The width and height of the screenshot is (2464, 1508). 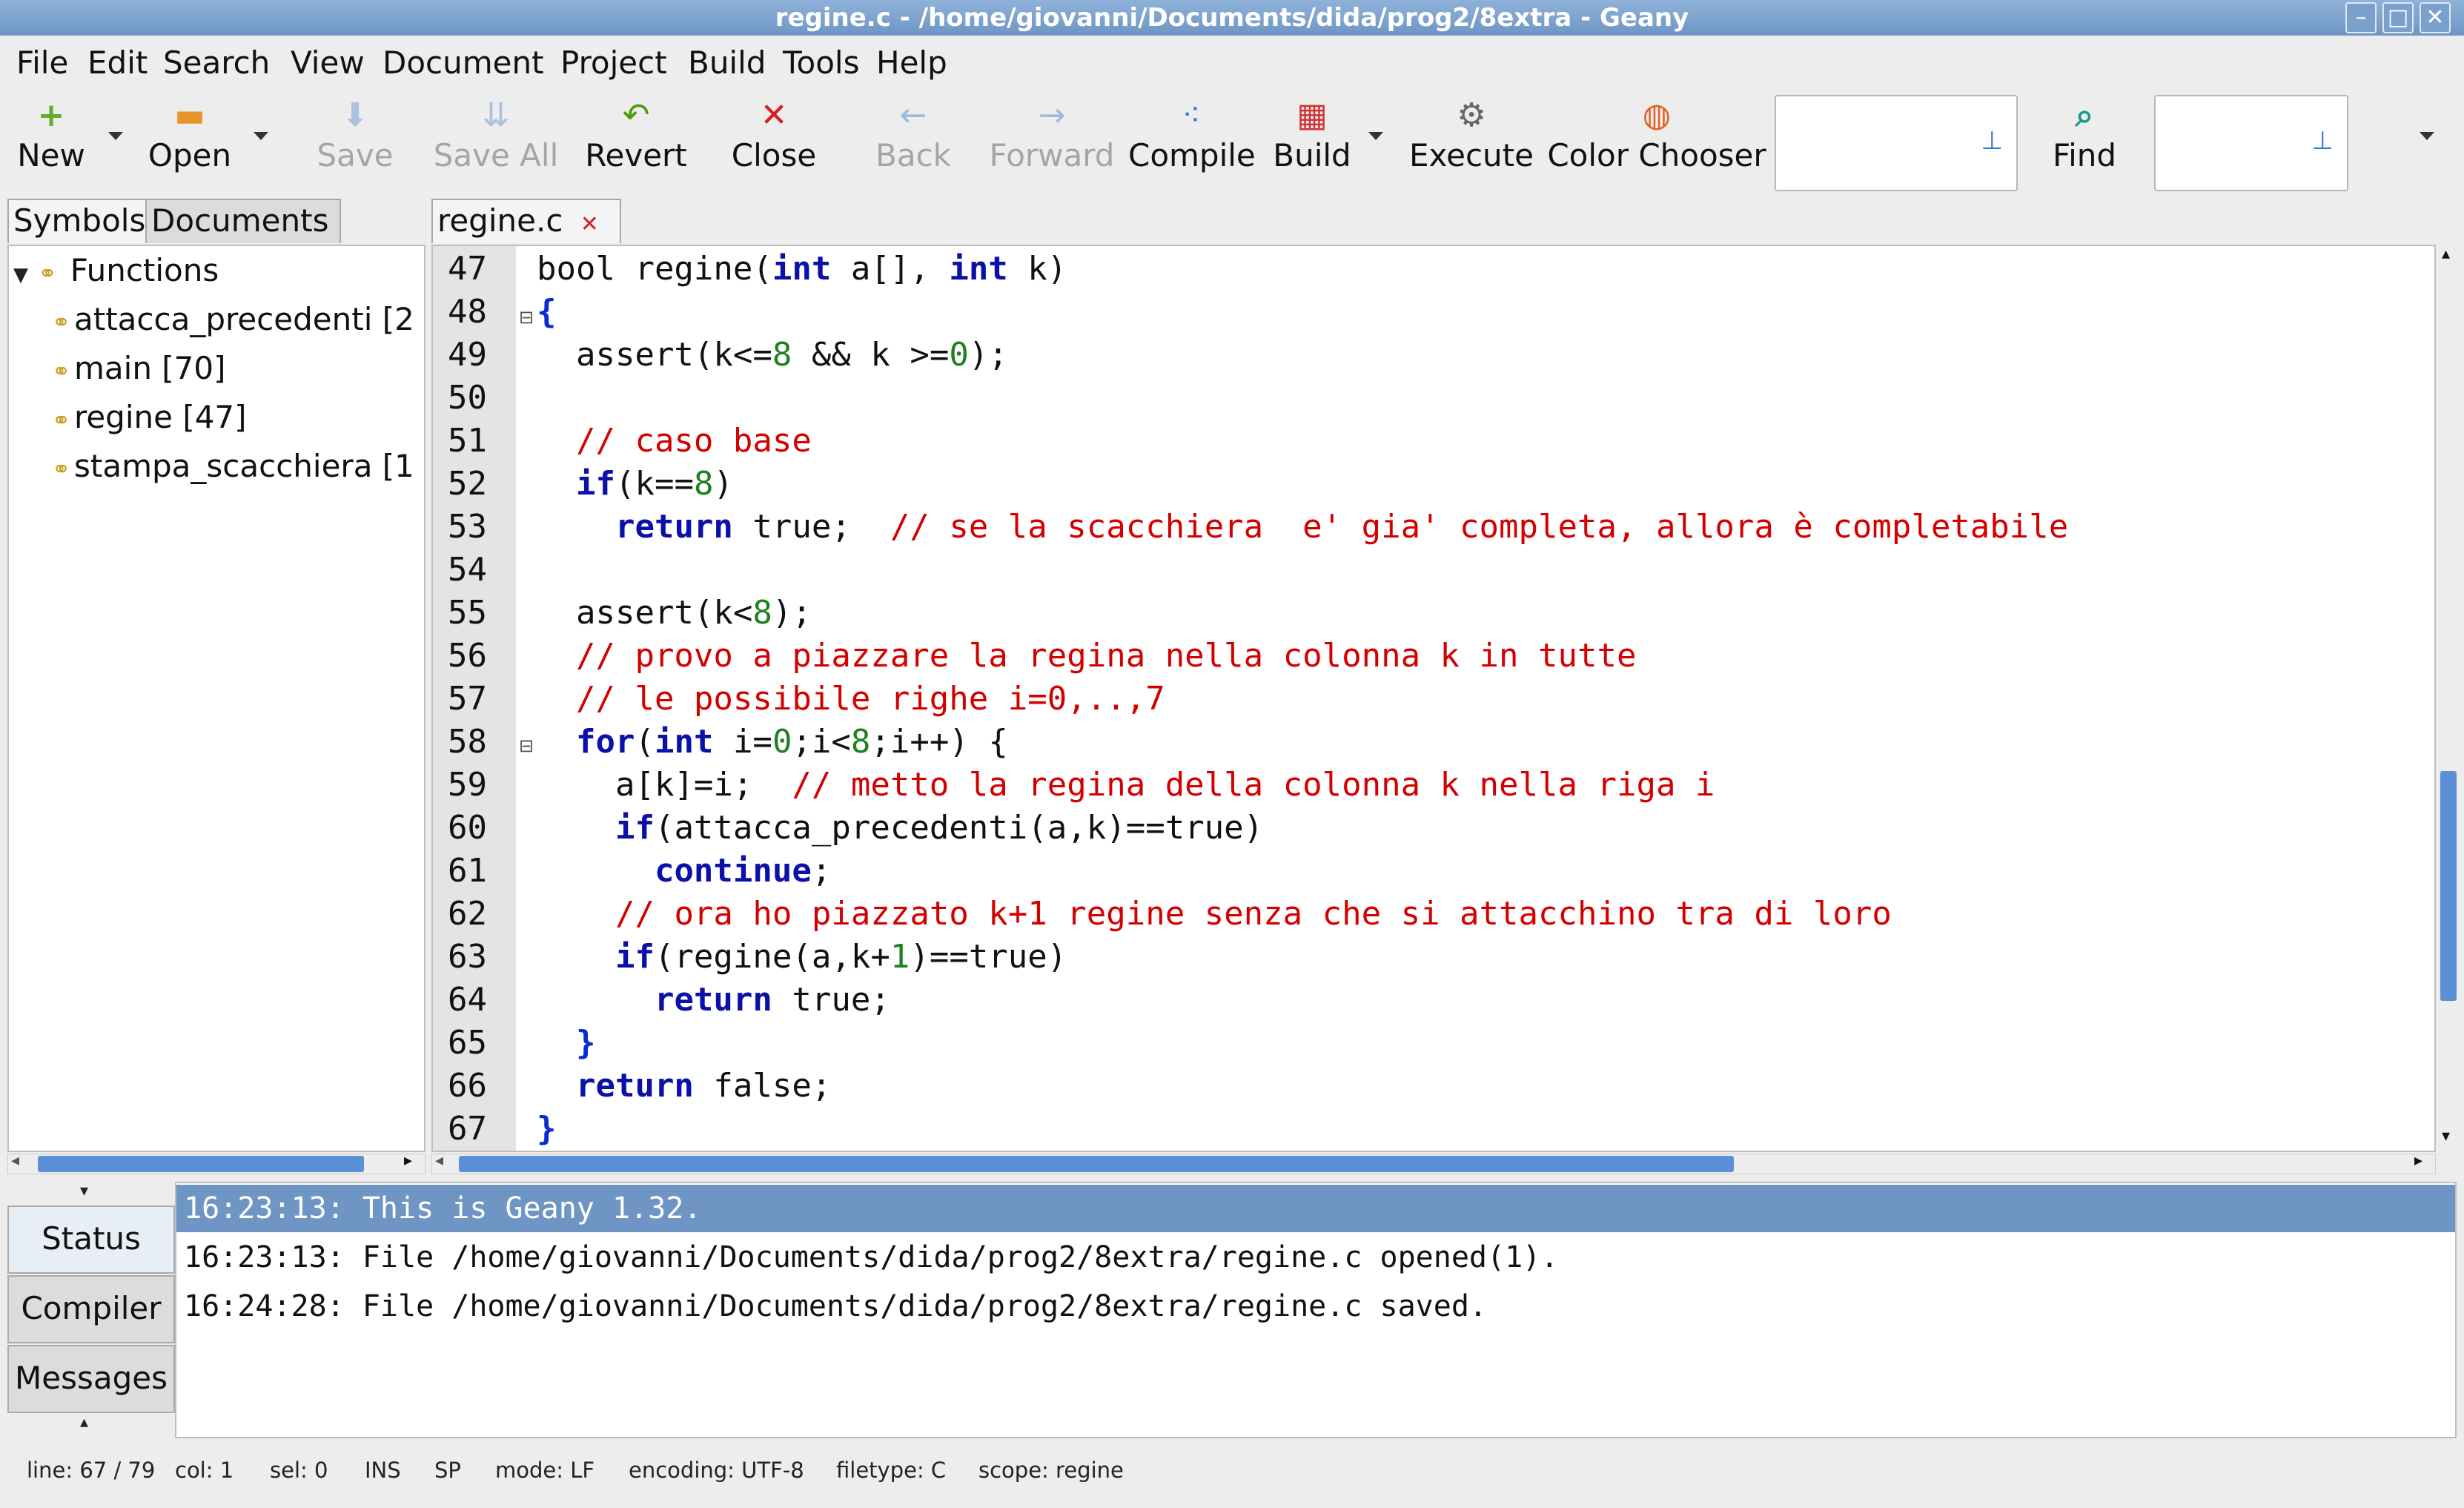 What do you see at coordinates (684, 871) in the screenshot?
I see `code-line: continue;` at bounding box center [684, 871].